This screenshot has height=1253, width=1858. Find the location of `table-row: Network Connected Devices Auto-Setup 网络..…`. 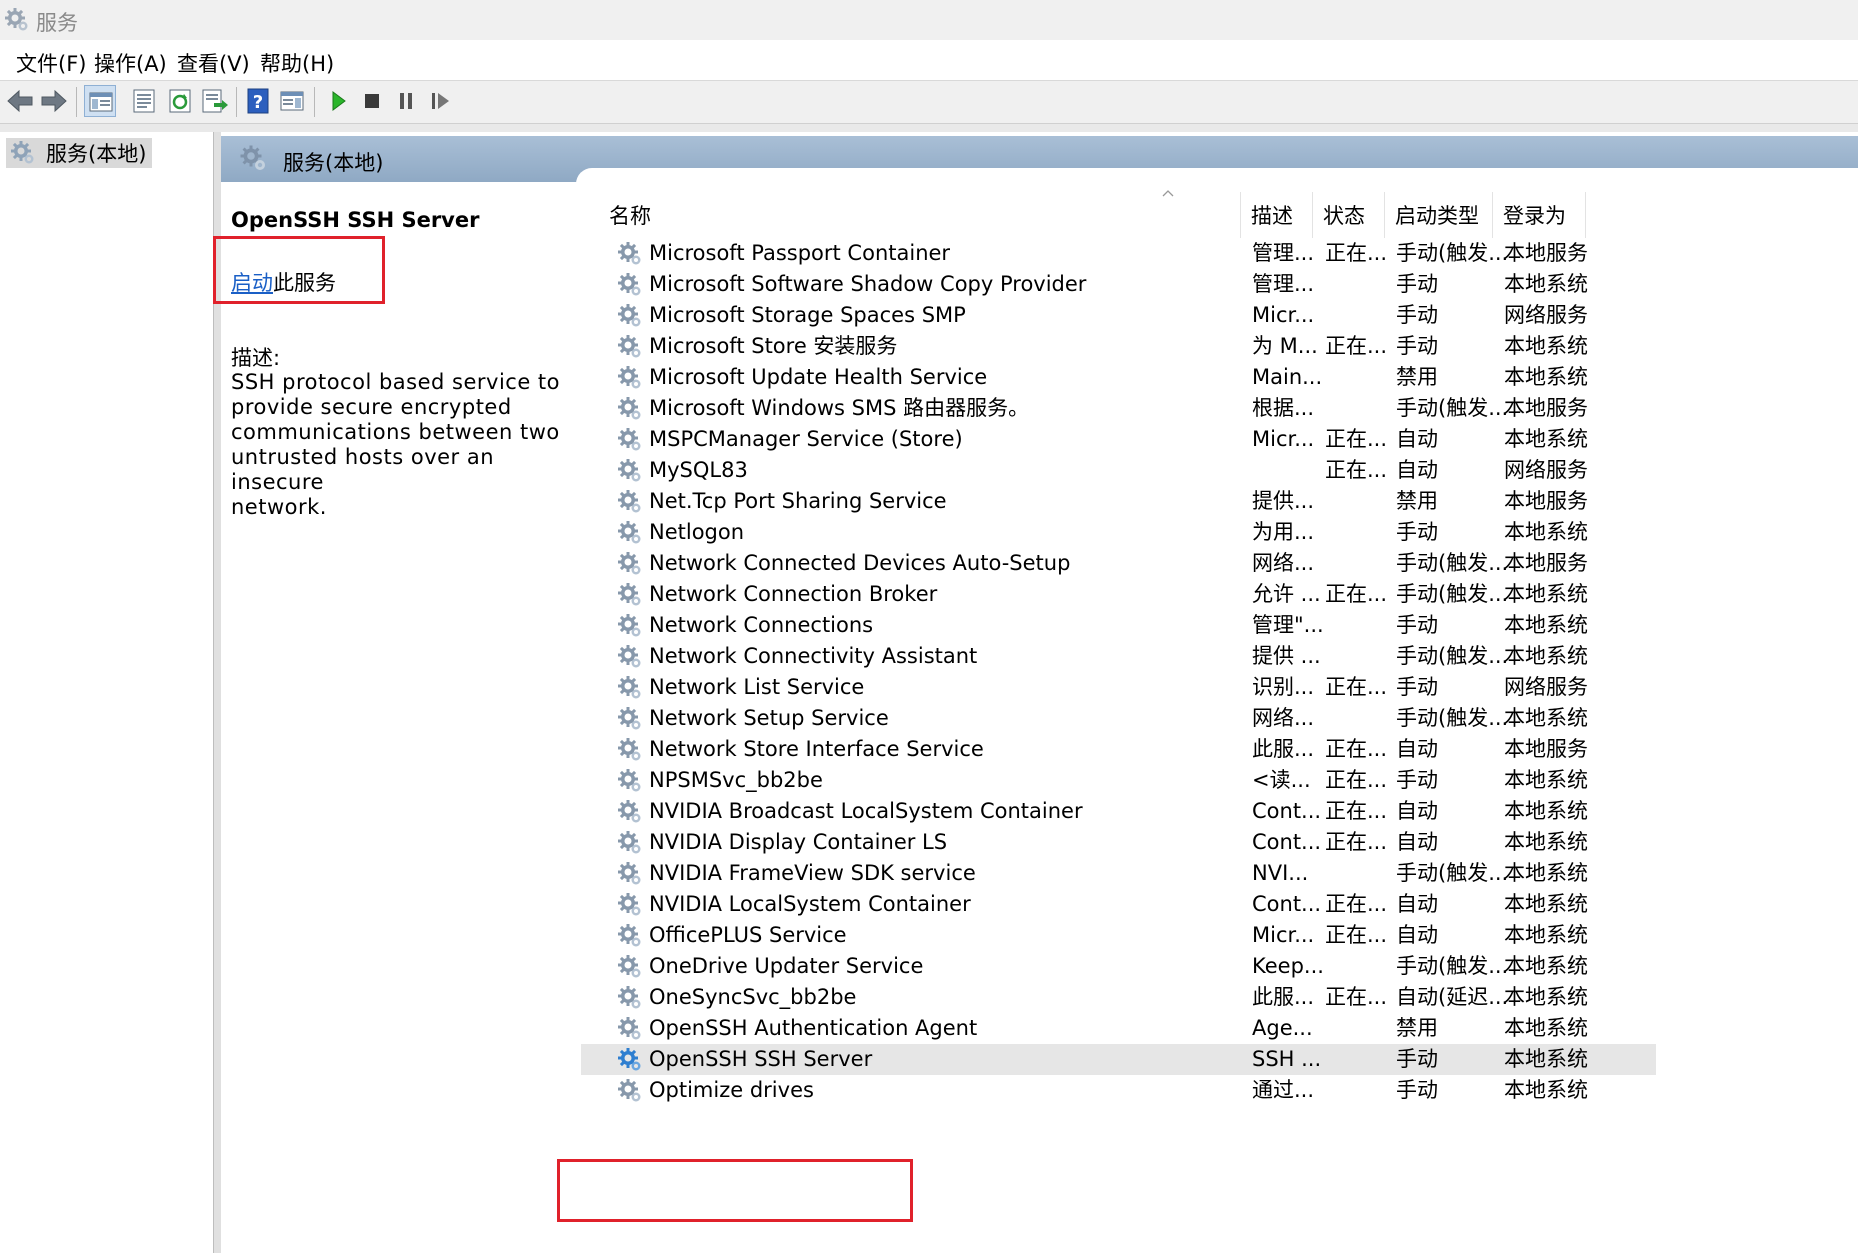

table-row: Network Connected Devices Auto-Setup 网络..… is located at coordinates (1219, 563).